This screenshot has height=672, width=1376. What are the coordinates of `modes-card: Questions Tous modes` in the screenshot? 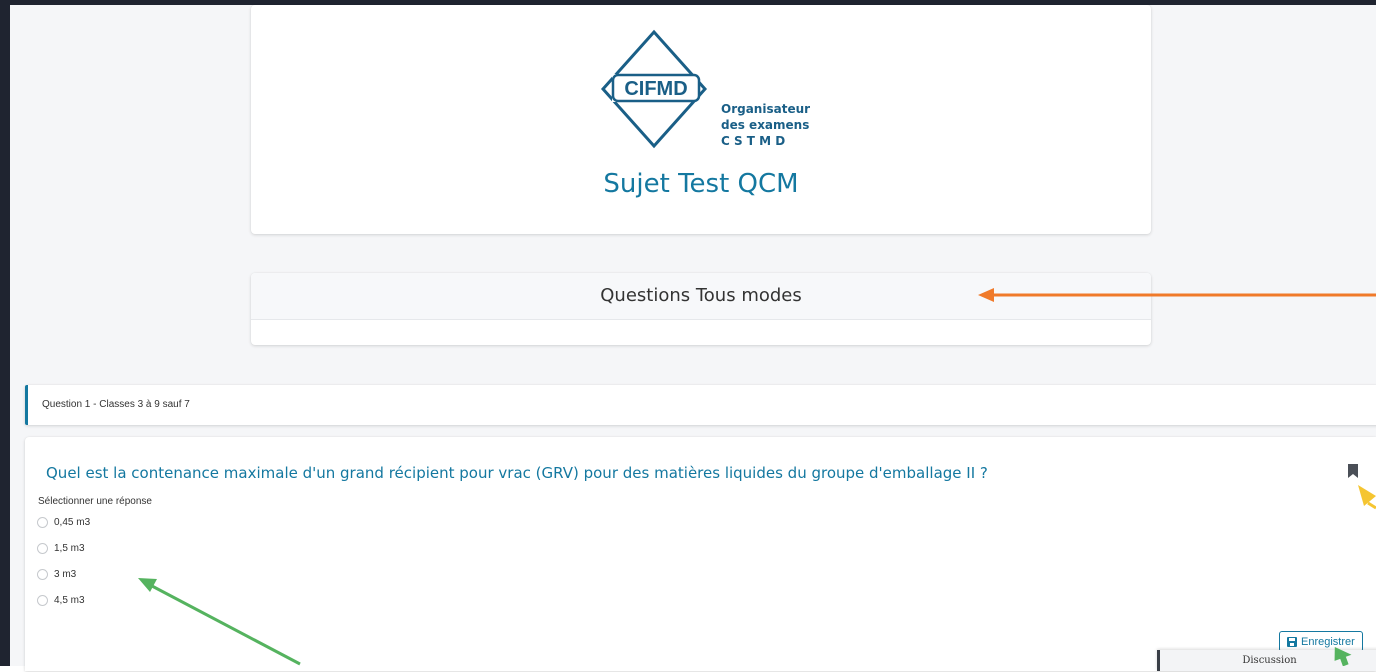 It's located at (701, 309).